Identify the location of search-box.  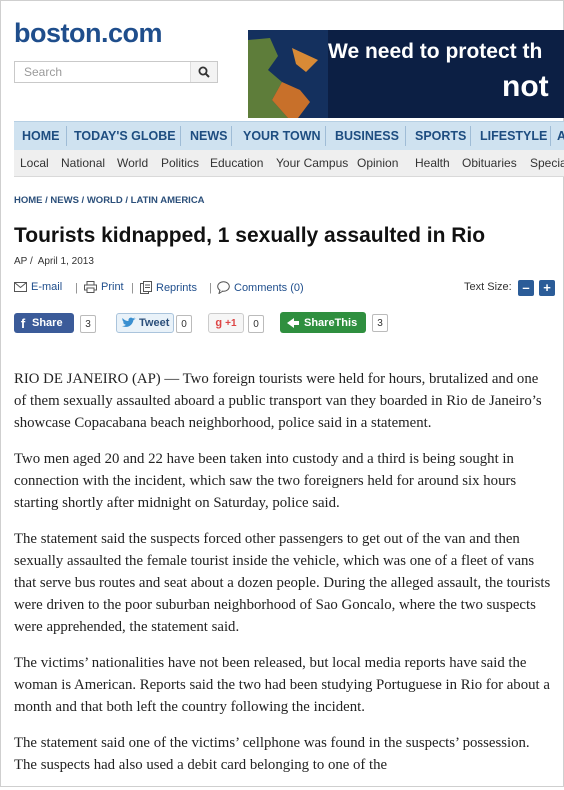
(116, 72).